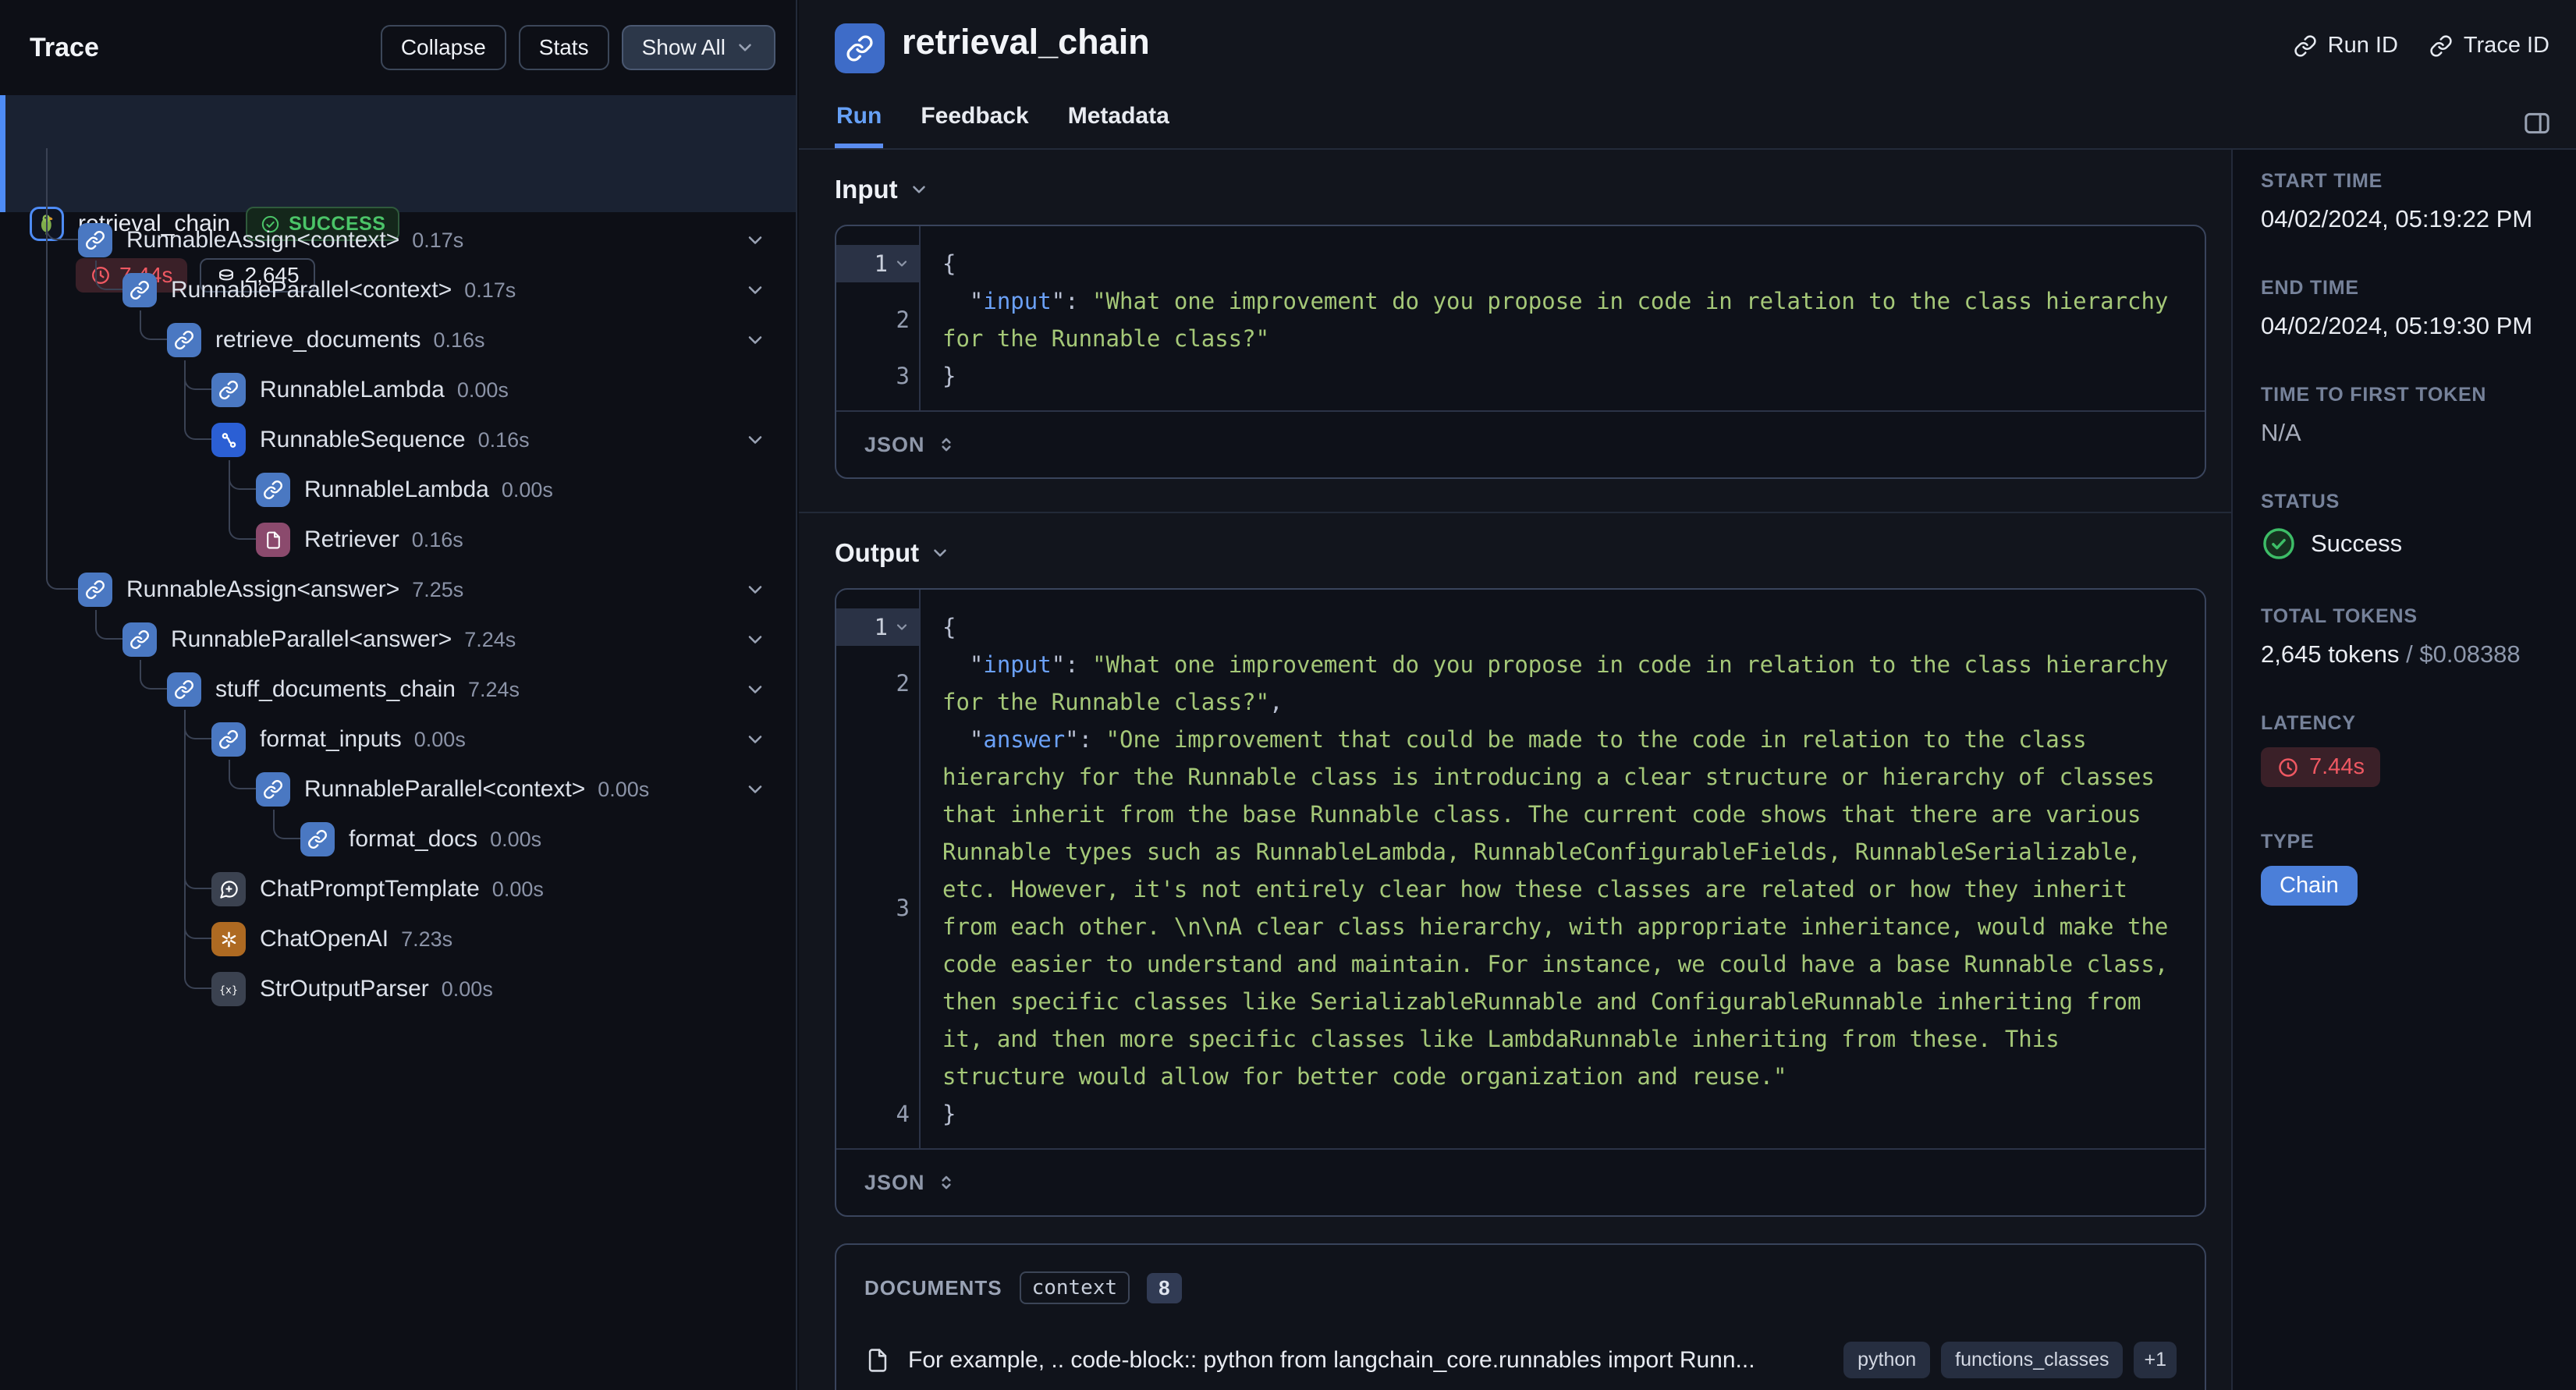 The image size is (2576, 1390). I want to click on tree-row: format_inputs 0.00s, so click(363, 739).